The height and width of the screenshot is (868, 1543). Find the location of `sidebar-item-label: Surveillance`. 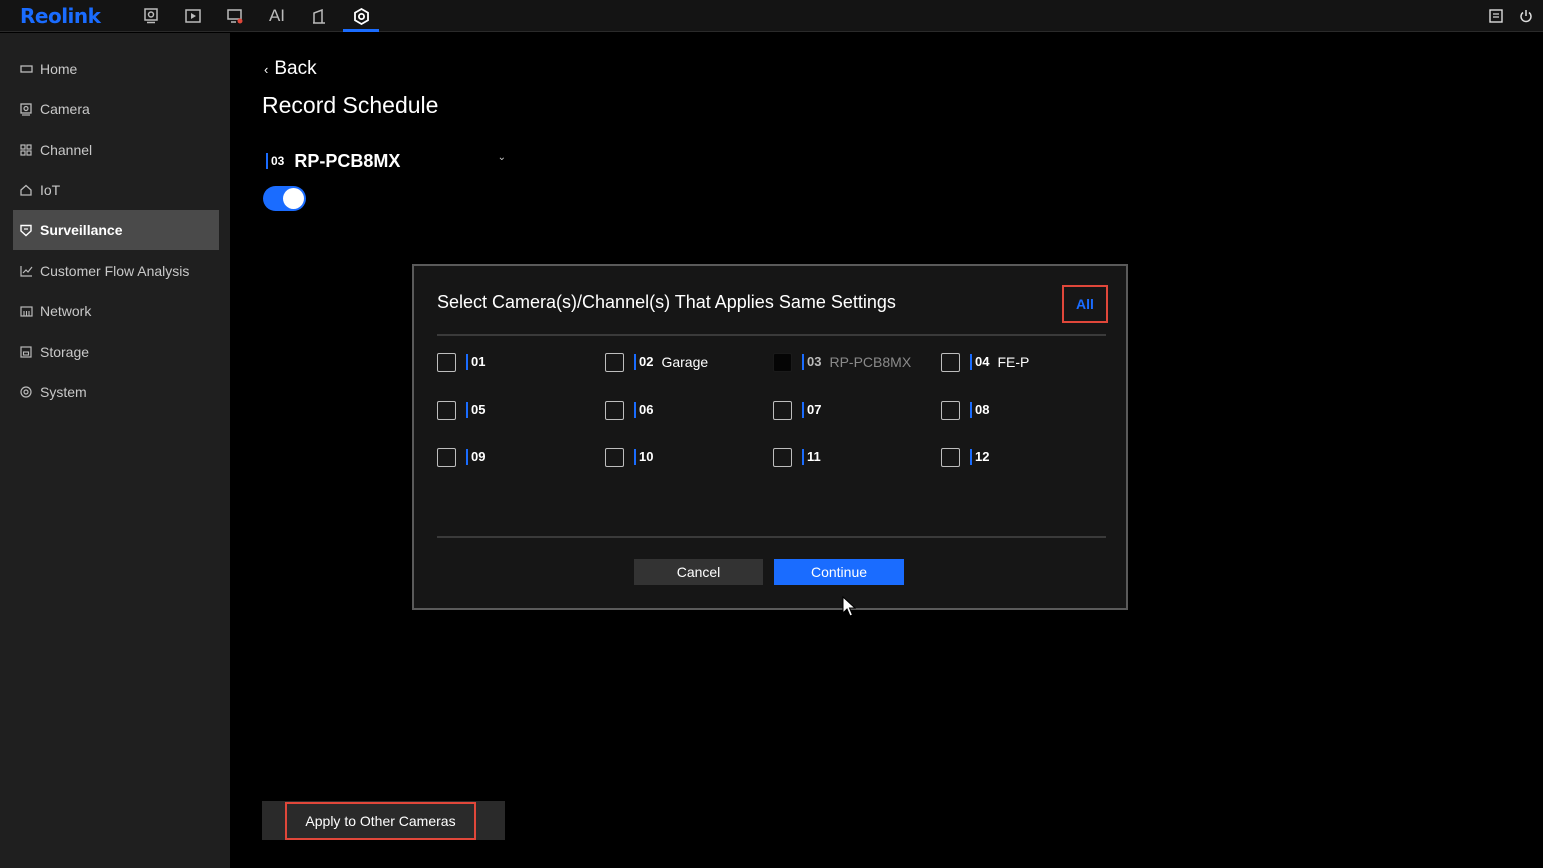

sidebar-item-label: Surveillance is located at coordinates (81, 230).